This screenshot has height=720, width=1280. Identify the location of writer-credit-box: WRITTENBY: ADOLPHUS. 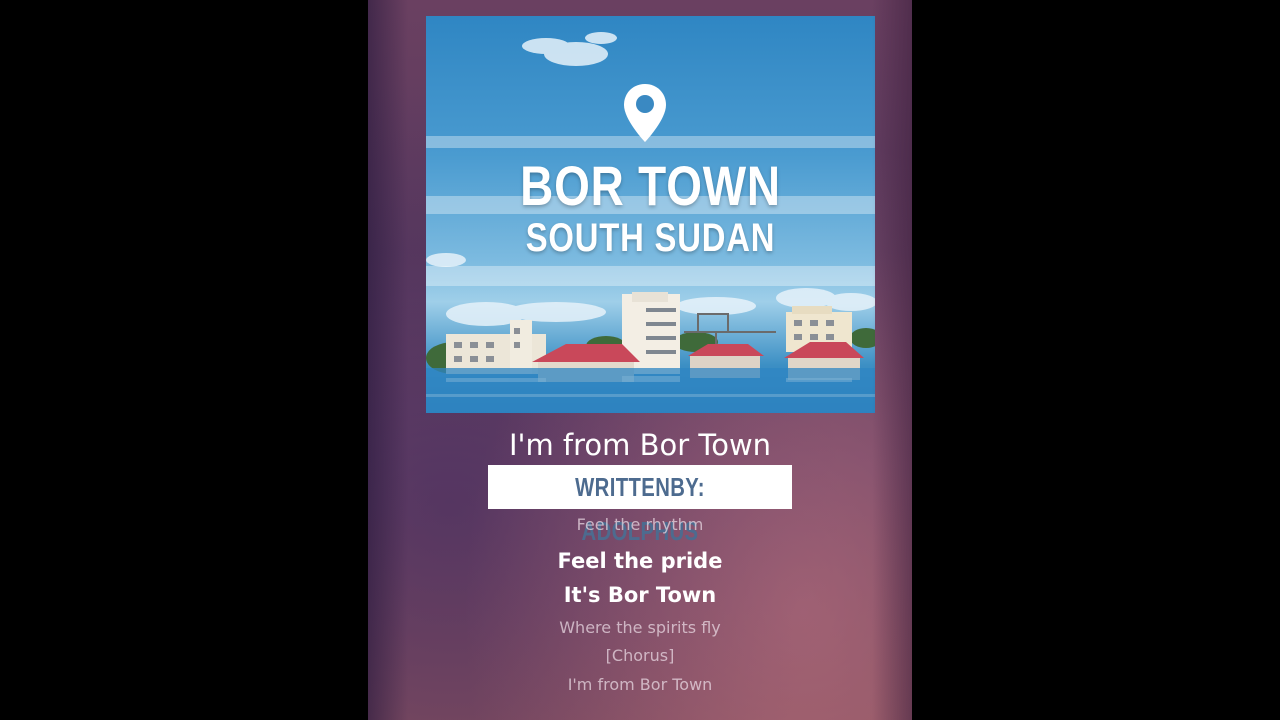
(640, 505).